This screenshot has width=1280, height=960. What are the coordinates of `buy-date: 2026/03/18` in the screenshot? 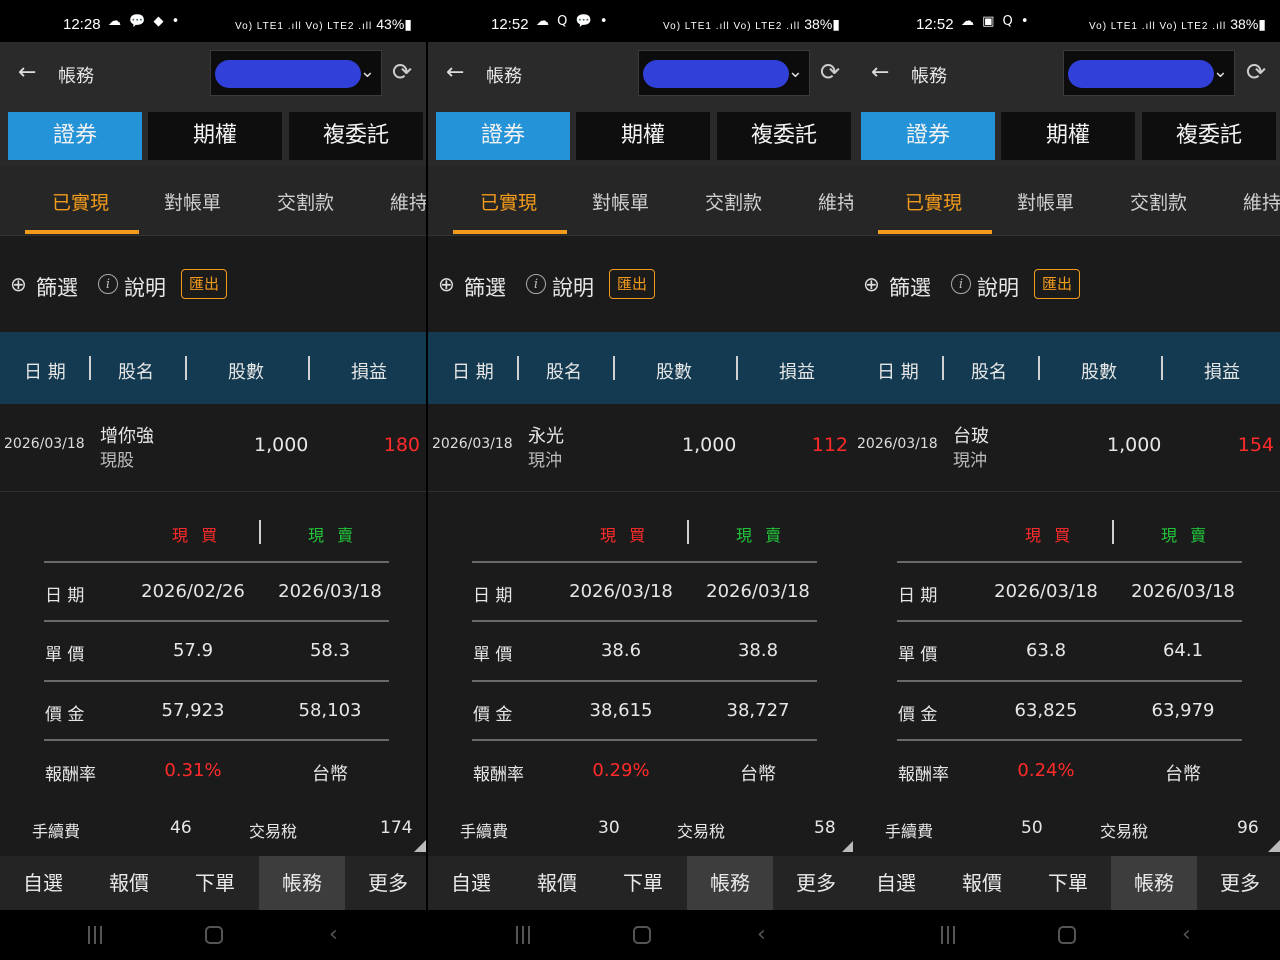 It's located at (621, 591).